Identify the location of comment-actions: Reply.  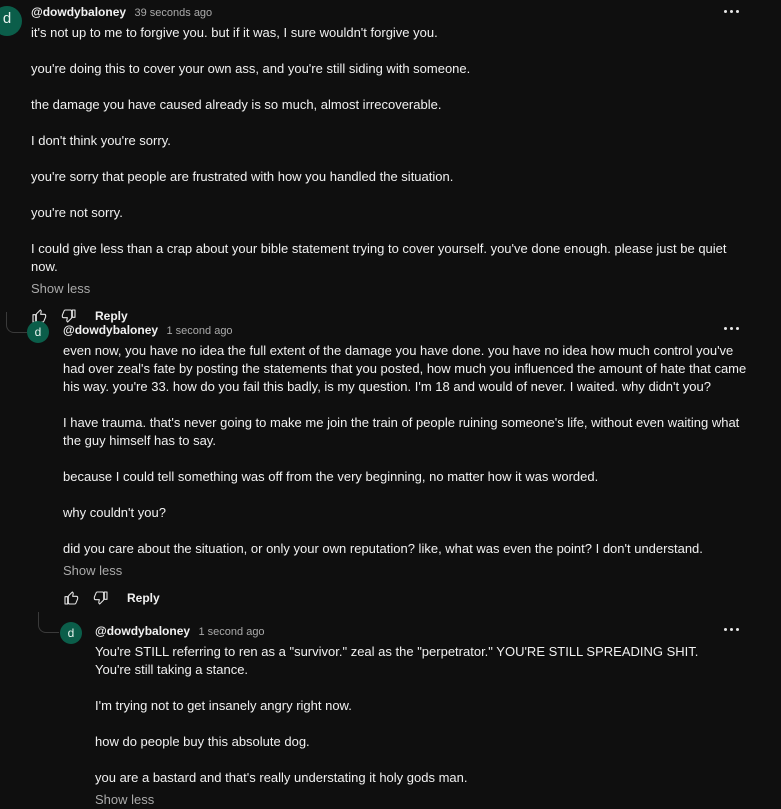
(410, 598).